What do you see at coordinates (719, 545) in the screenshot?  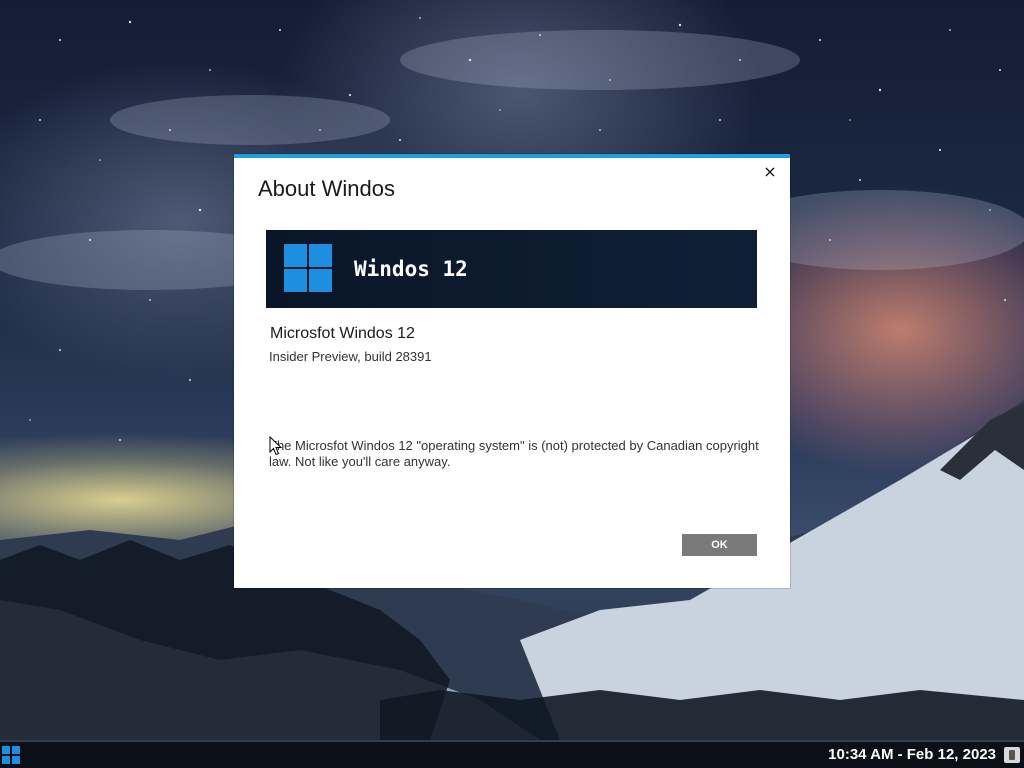 I see `ok-button: OK` at bounding box center [719, 545].